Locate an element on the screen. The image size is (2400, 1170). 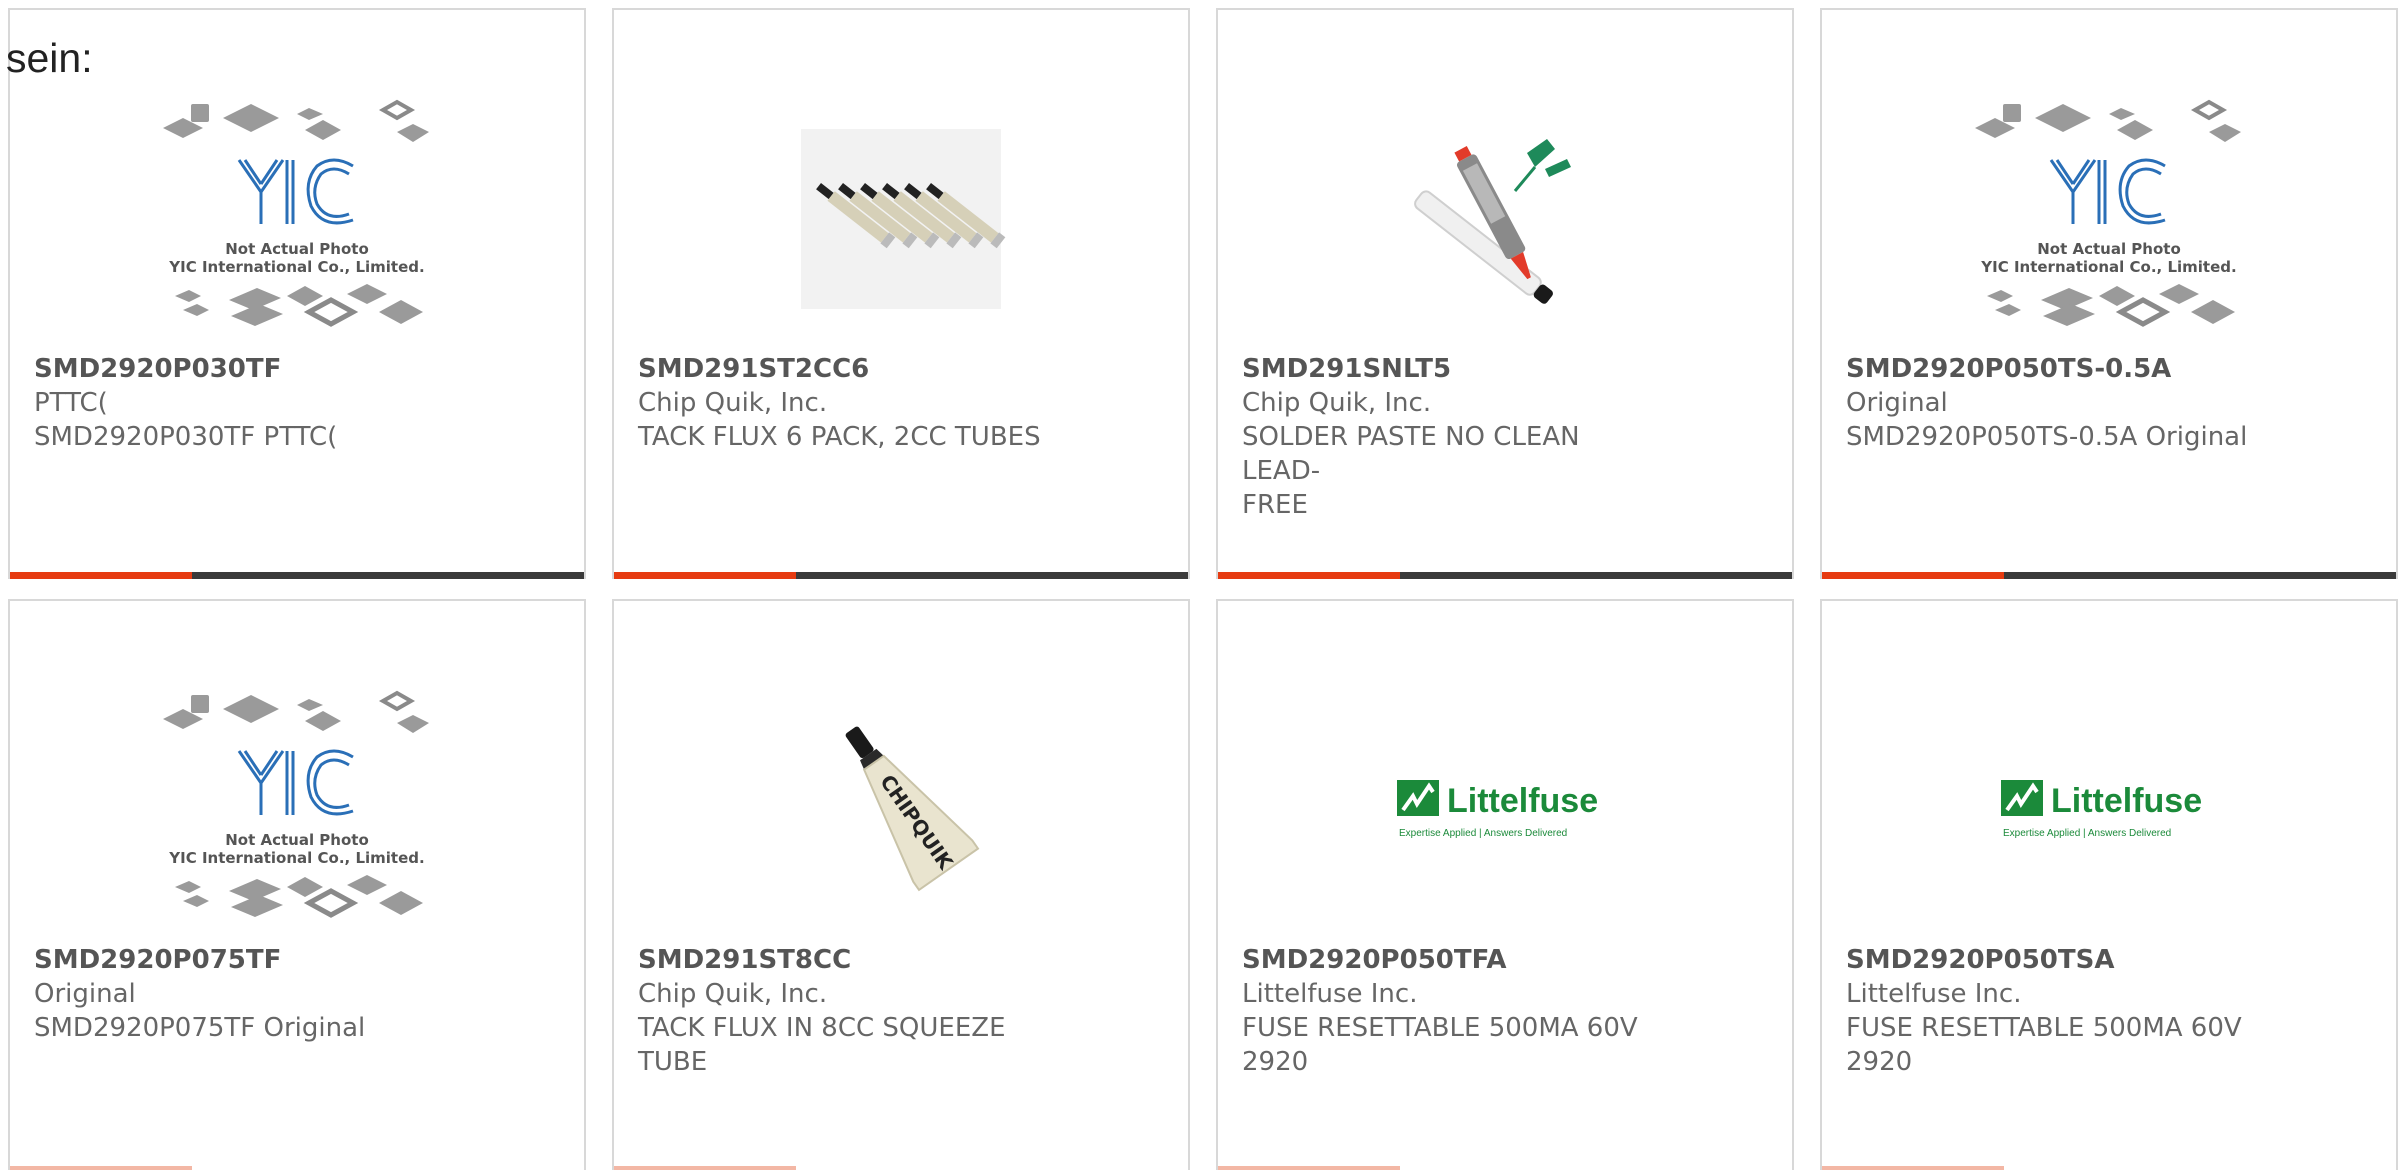
manufacturer: PTTC( is located at coordinates (71, 403).